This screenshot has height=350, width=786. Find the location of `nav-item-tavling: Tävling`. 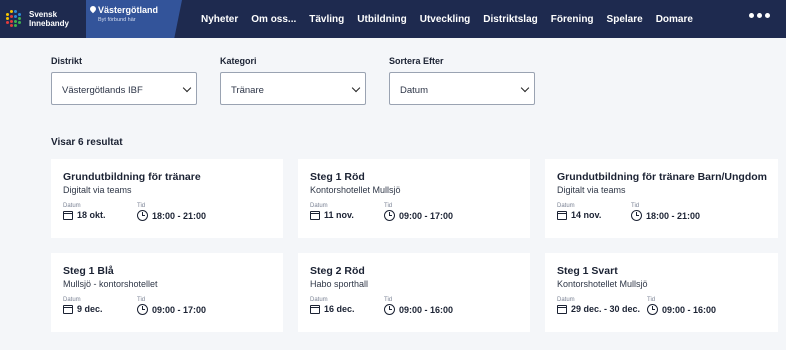

nav-item-tavling: Tävling is located at coordinates (326, 19).